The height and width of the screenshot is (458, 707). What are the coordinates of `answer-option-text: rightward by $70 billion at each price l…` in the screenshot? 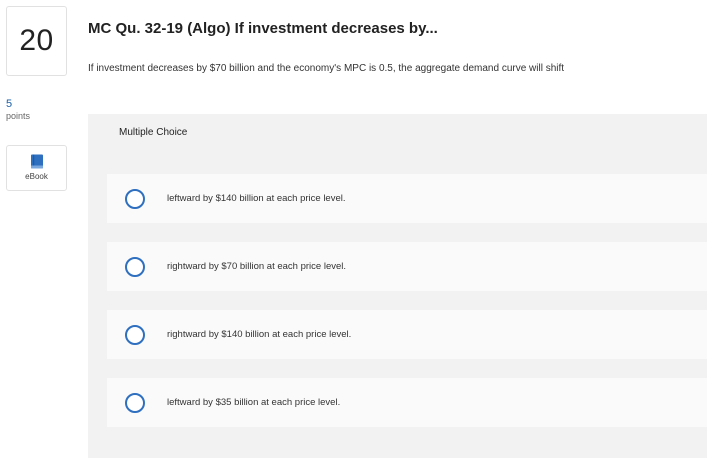 It's located at (257, 266).